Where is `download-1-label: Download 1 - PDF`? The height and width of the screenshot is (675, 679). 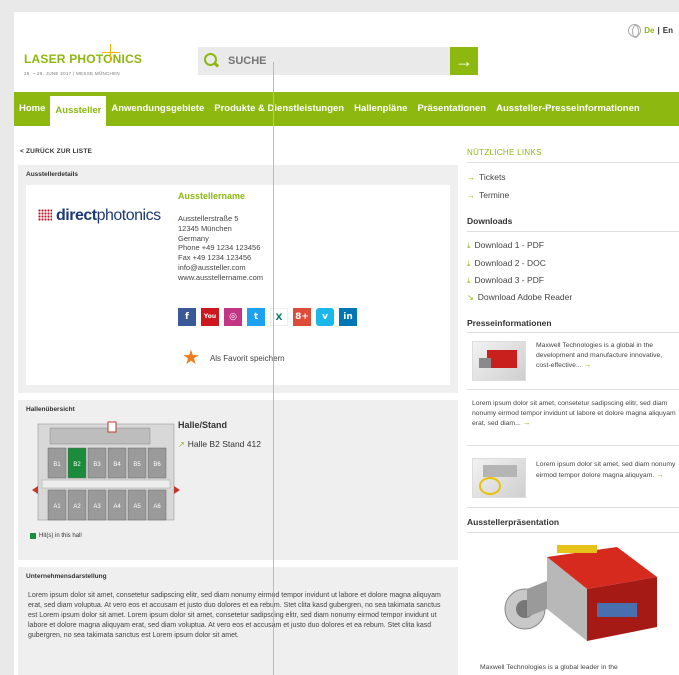 download-1-label: Download 1 - PDF is located at coordinates (509, 245).